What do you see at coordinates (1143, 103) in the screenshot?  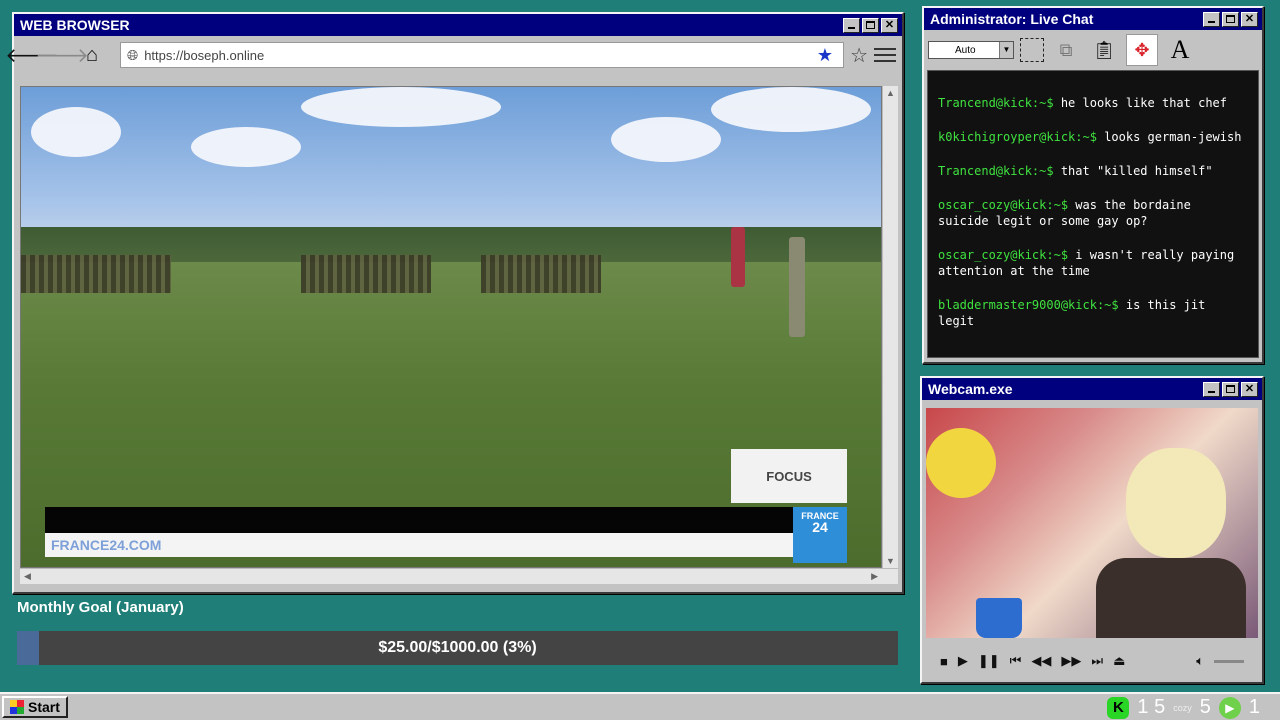 I see `chat-text: he looks like that chef` at bounding box center [1143, 103].